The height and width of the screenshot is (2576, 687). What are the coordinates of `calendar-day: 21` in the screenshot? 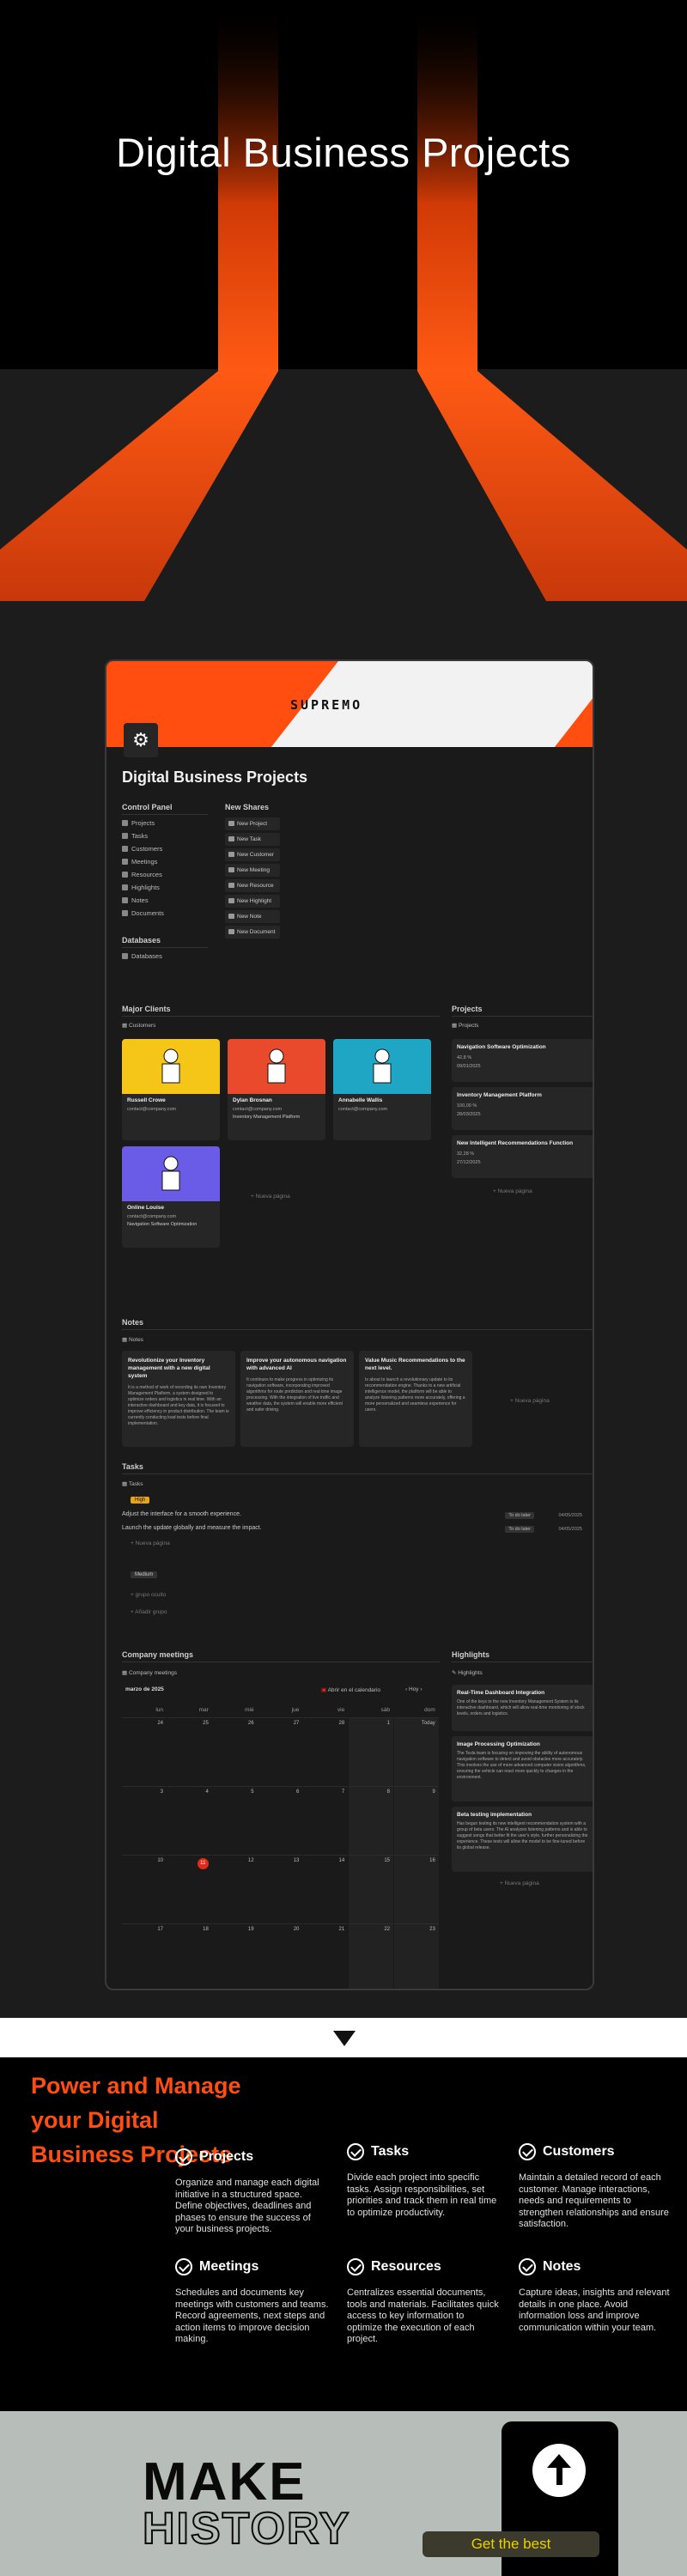 It's located at (326, 1956).